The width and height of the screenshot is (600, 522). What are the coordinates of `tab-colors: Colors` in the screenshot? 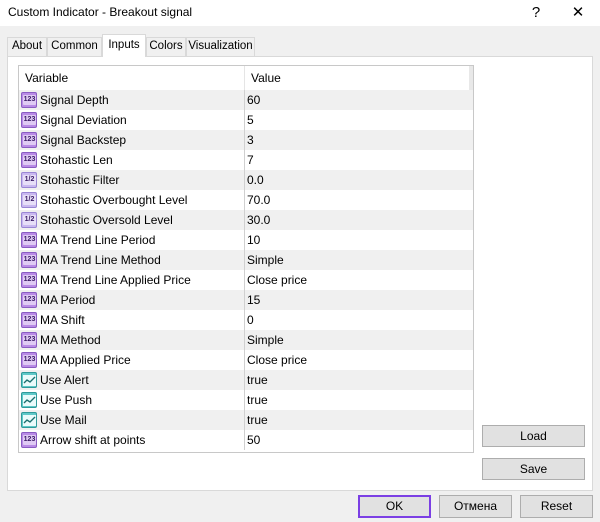 It's located at (166, 46).